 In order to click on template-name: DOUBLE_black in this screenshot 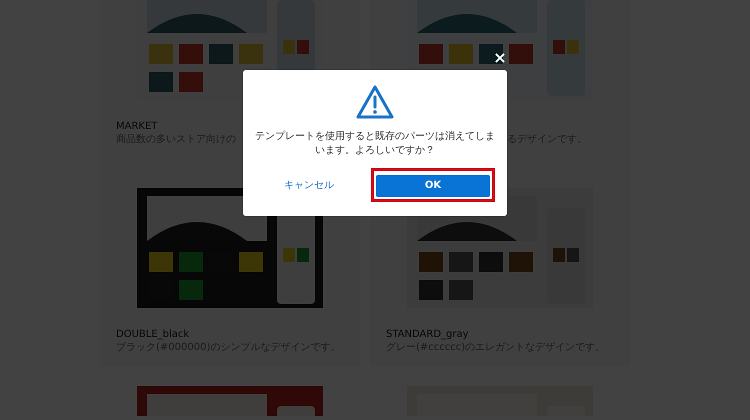, I will do `click(153, 334)`.